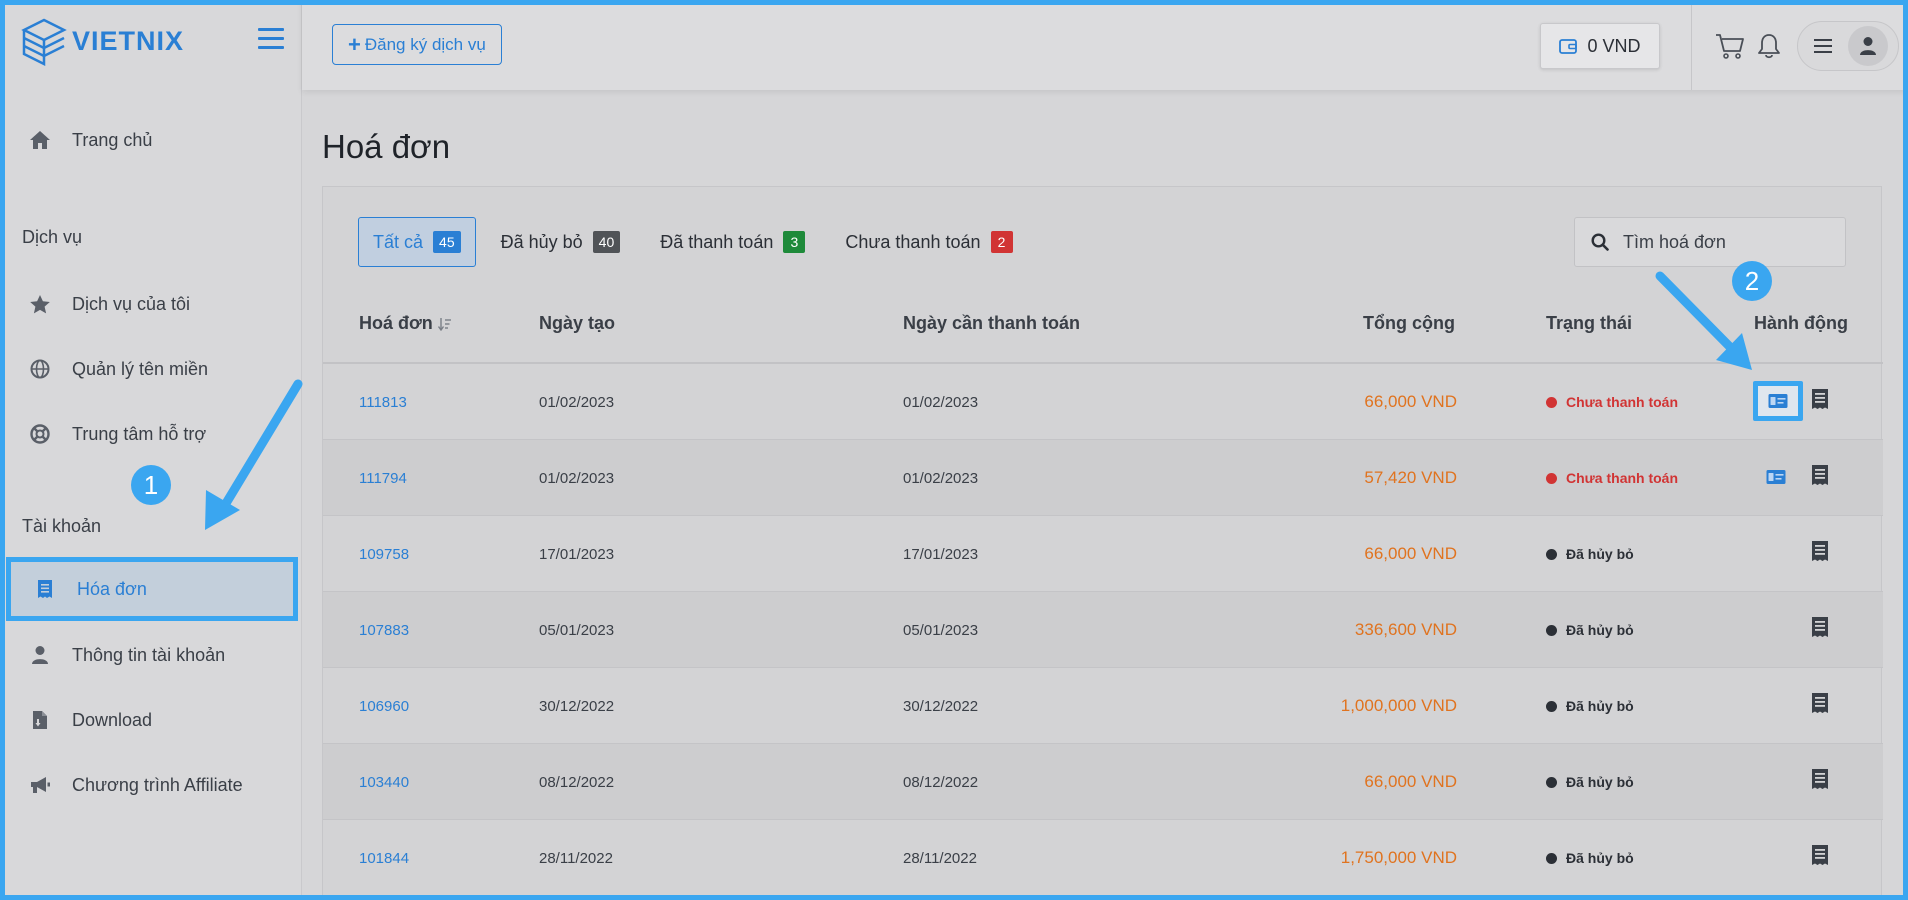 This screenshot has height=900, width=1908. What do you see at coordinates (44, 42) in the screenshot?
I see `vietnix-logo-icon` at bounding box center [44, 42].